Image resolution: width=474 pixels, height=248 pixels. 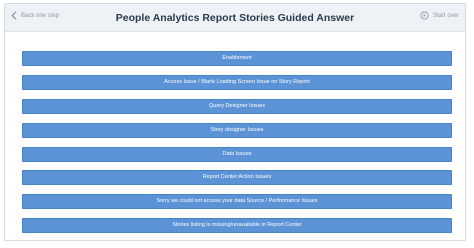 What do you see at coordinates (237, 178) in the screenshot?
I see `option-report-center-action-issues: Report Center Action Issues` at bounding box center [237, 178].